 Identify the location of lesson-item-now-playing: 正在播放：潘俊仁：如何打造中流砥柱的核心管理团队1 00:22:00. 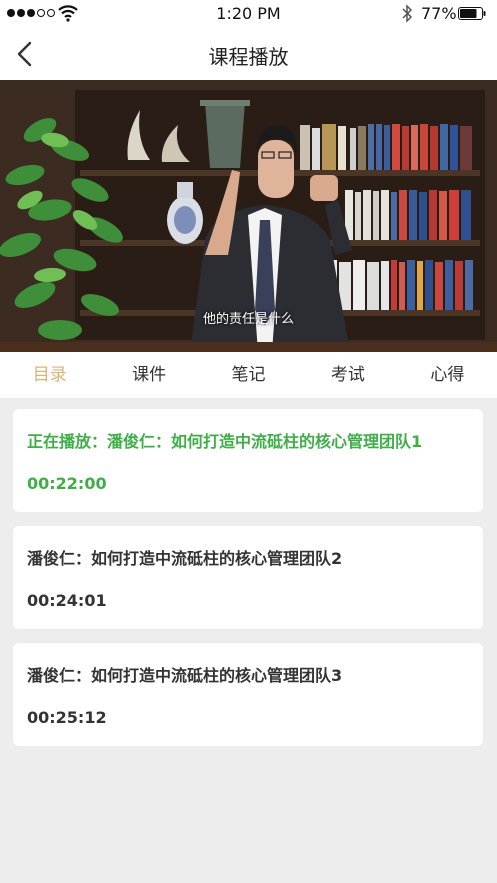
(248, 460).